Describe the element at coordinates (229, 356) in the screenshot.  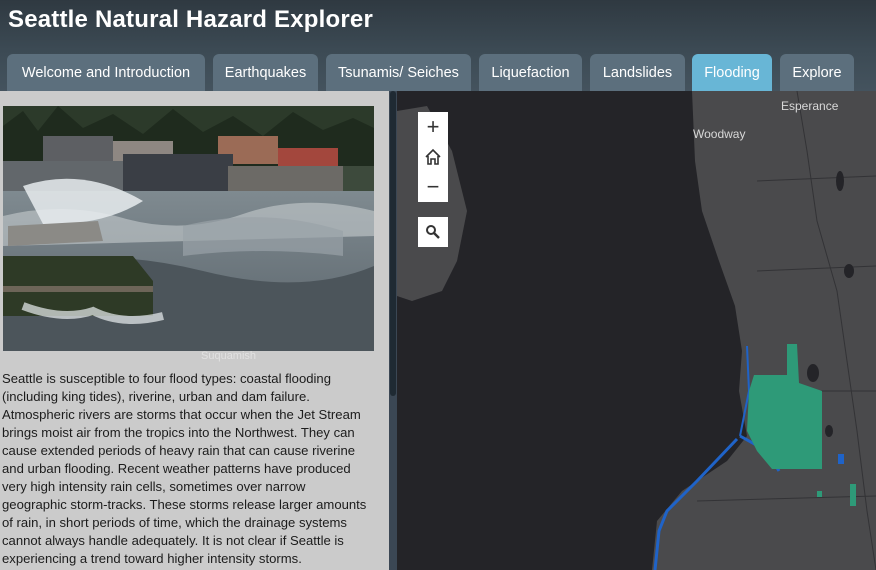
I see `photo-credit: Suquamish` at that location.